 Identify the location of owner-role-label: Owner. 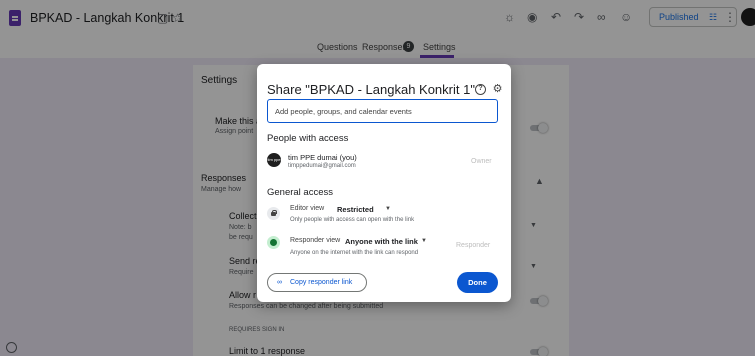
(481, 161).